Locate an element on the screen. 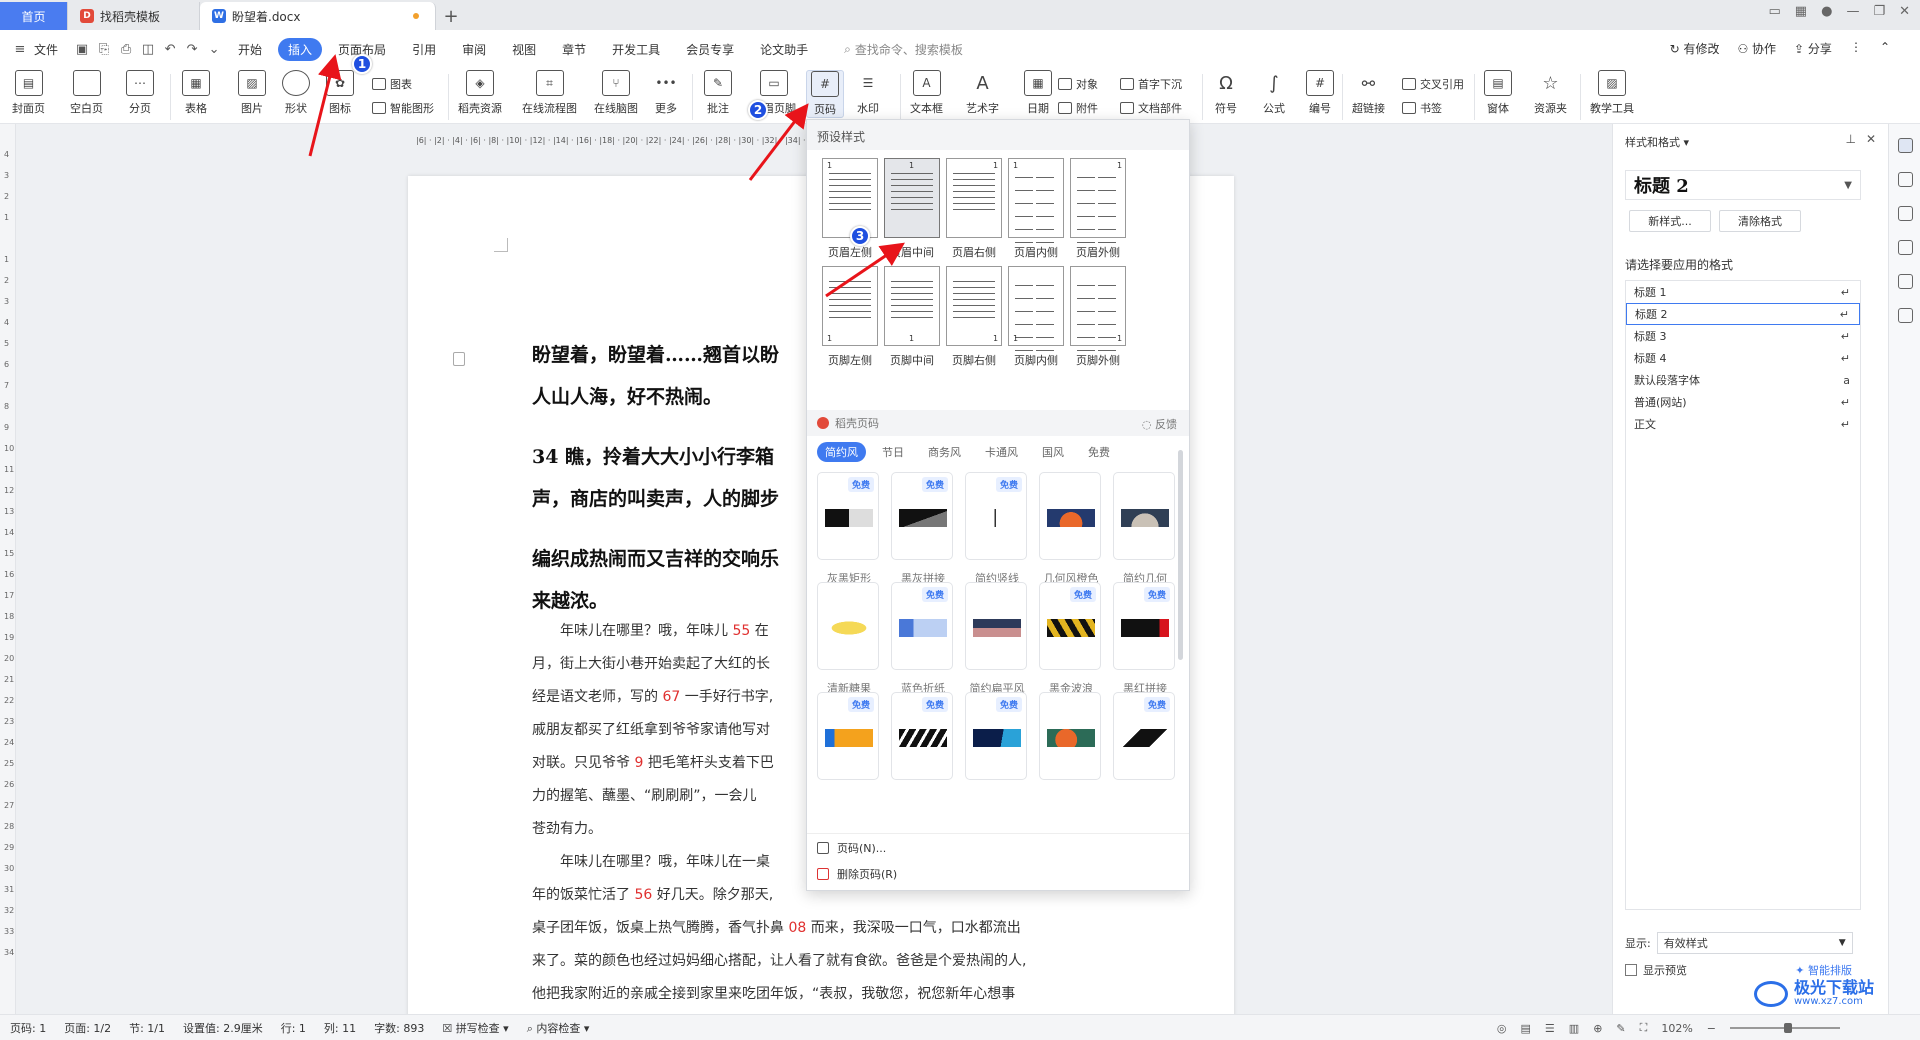  cover-page-button: ▤ 封面页 is located at coordinates (28, 93).